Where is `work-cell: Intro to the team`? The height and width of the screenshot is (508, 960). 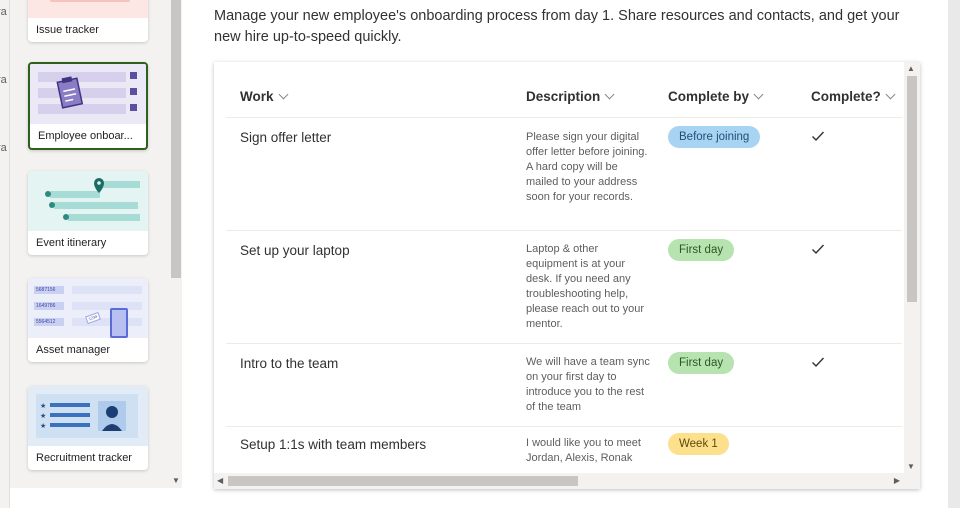
work-cell: Intro to the team is located at coordinates (289, 363).